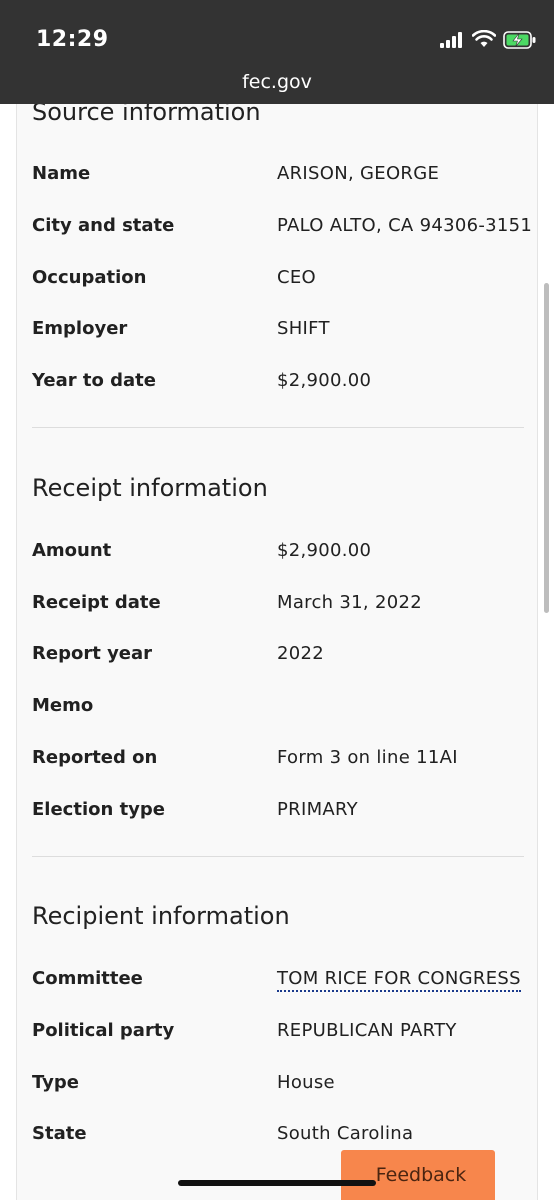 The width and height of the screenshot is (554, 1200). I want to click on source-occupation-value: CEO, so click(297, 277).